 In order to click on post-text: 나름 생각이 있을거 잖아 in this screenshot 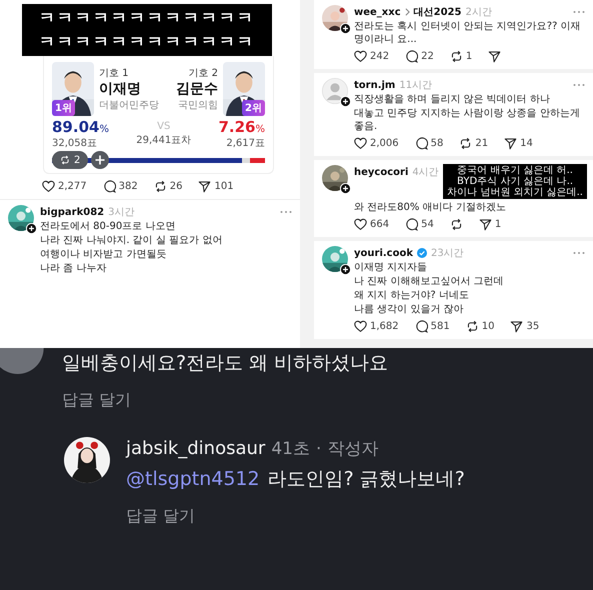, I will do `click(409, 309)`.